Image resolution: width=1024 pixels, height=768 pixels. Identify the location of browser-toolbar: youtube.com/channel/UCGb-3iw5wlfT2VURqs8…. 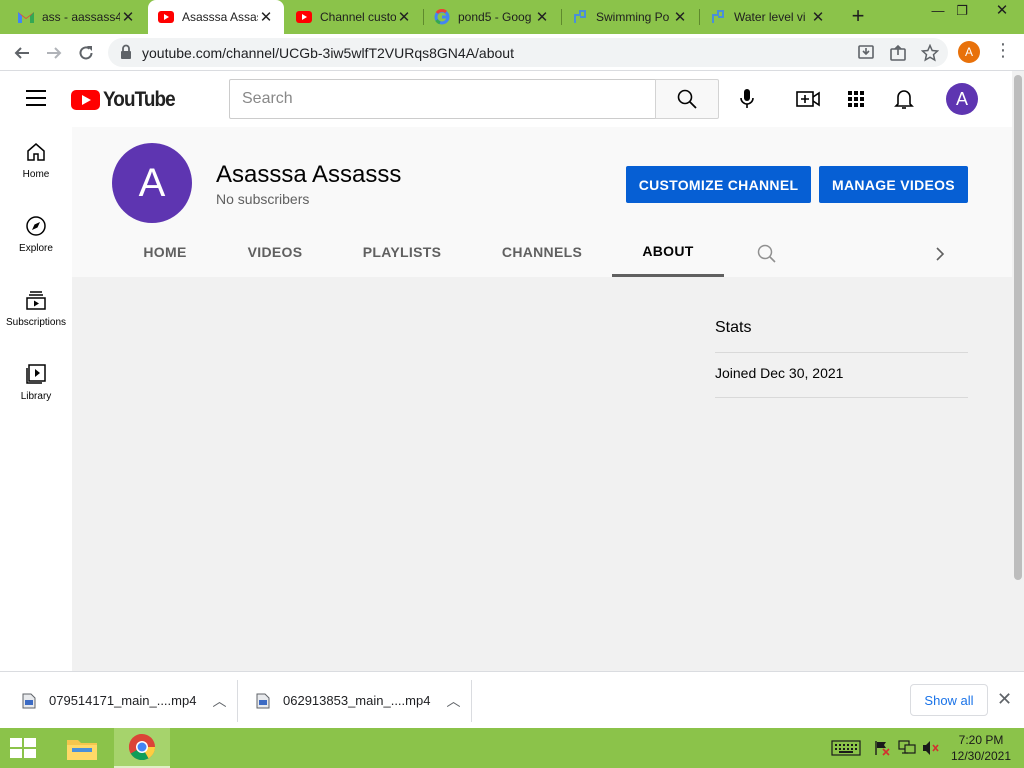
(512, 52).